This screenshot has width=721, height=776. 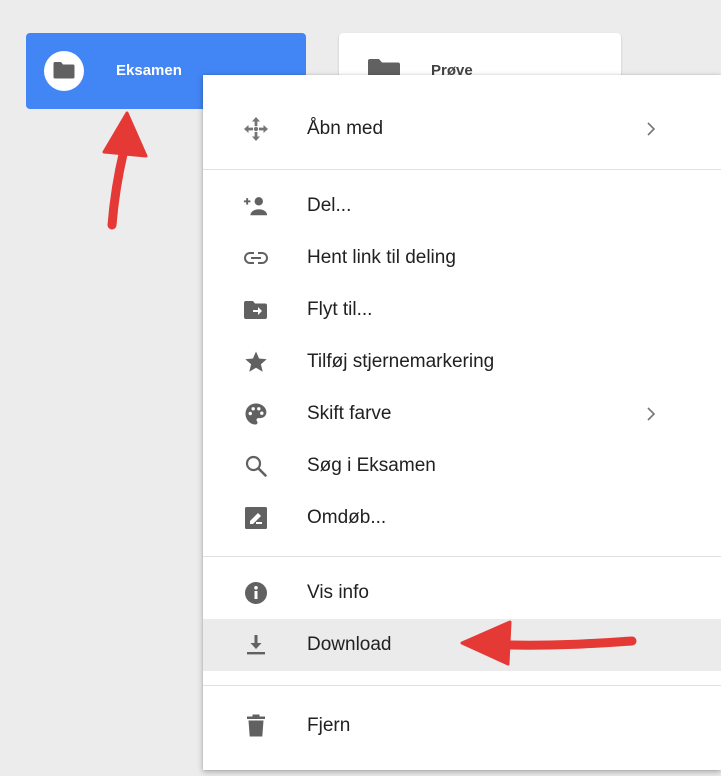 I want to click on menu-item-remove: Fjern, so click(x=462, y=726).